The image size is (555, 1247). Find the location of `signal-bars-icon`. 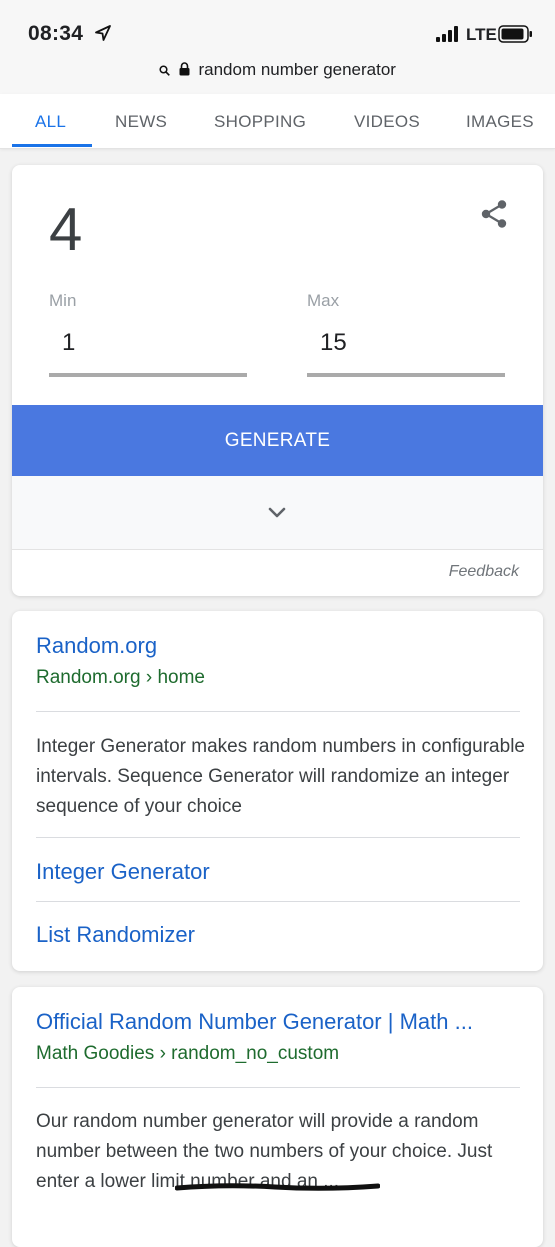

signal-bars-icon is located at coordinates (447, 34).